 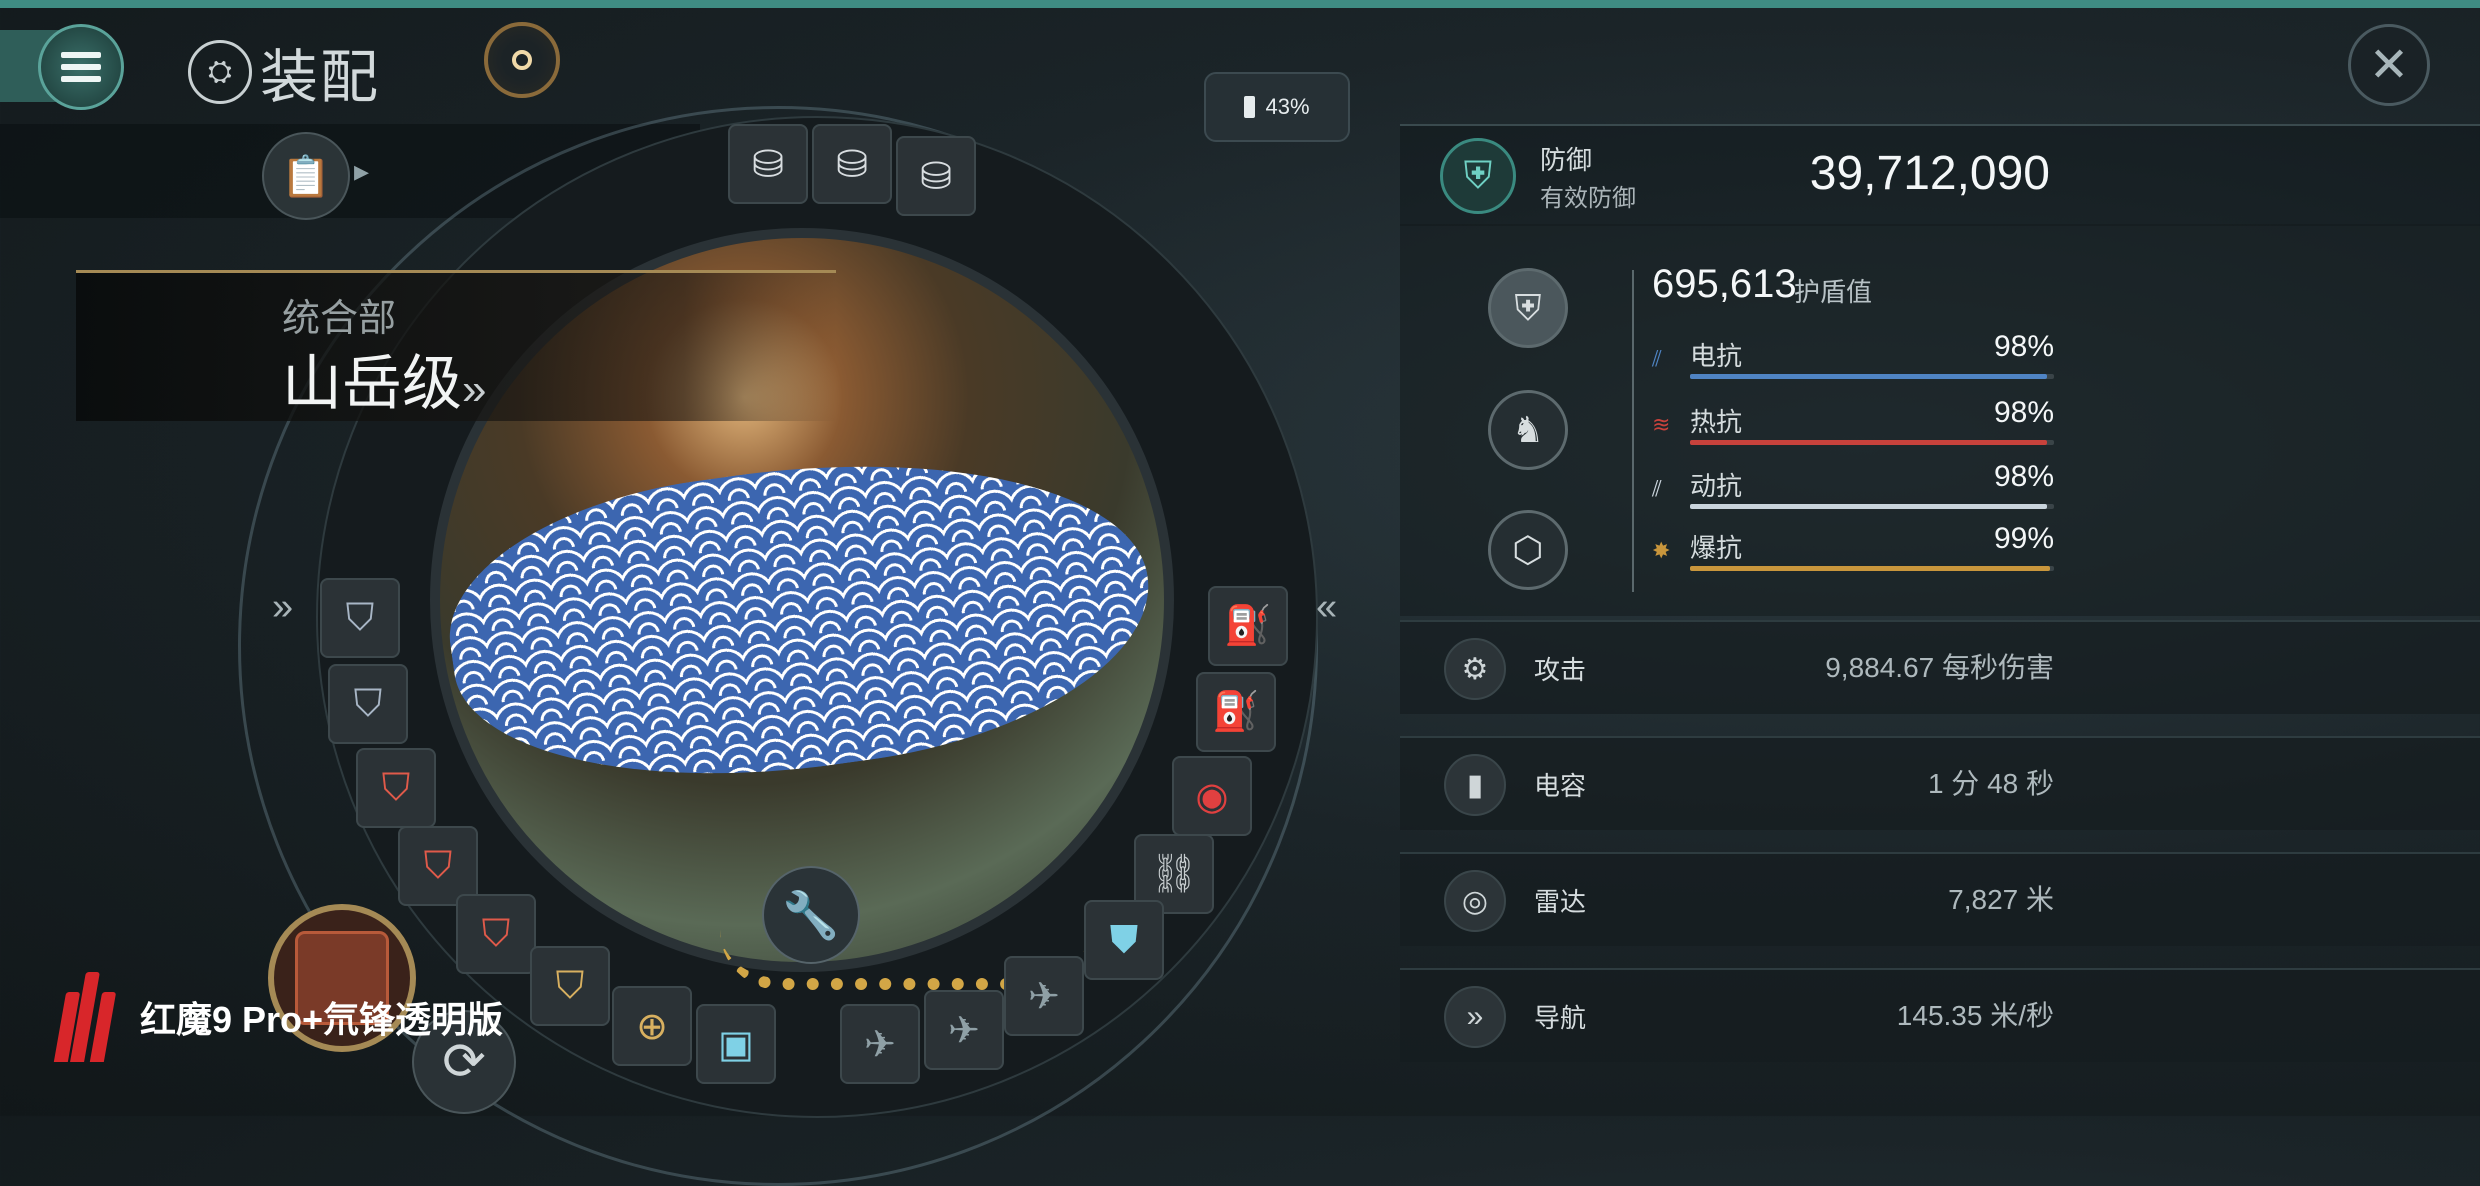 I want to click on drone-slot-1: ✈, so click(x=880, y=1044).